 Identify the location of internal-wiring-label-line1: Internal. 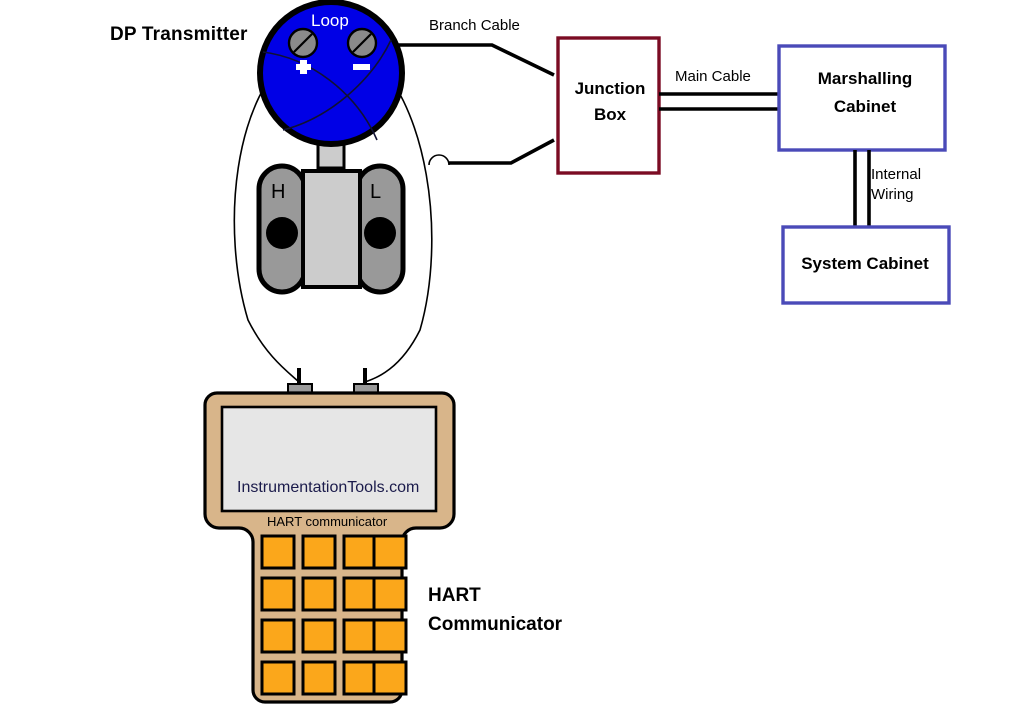
(896, 174).